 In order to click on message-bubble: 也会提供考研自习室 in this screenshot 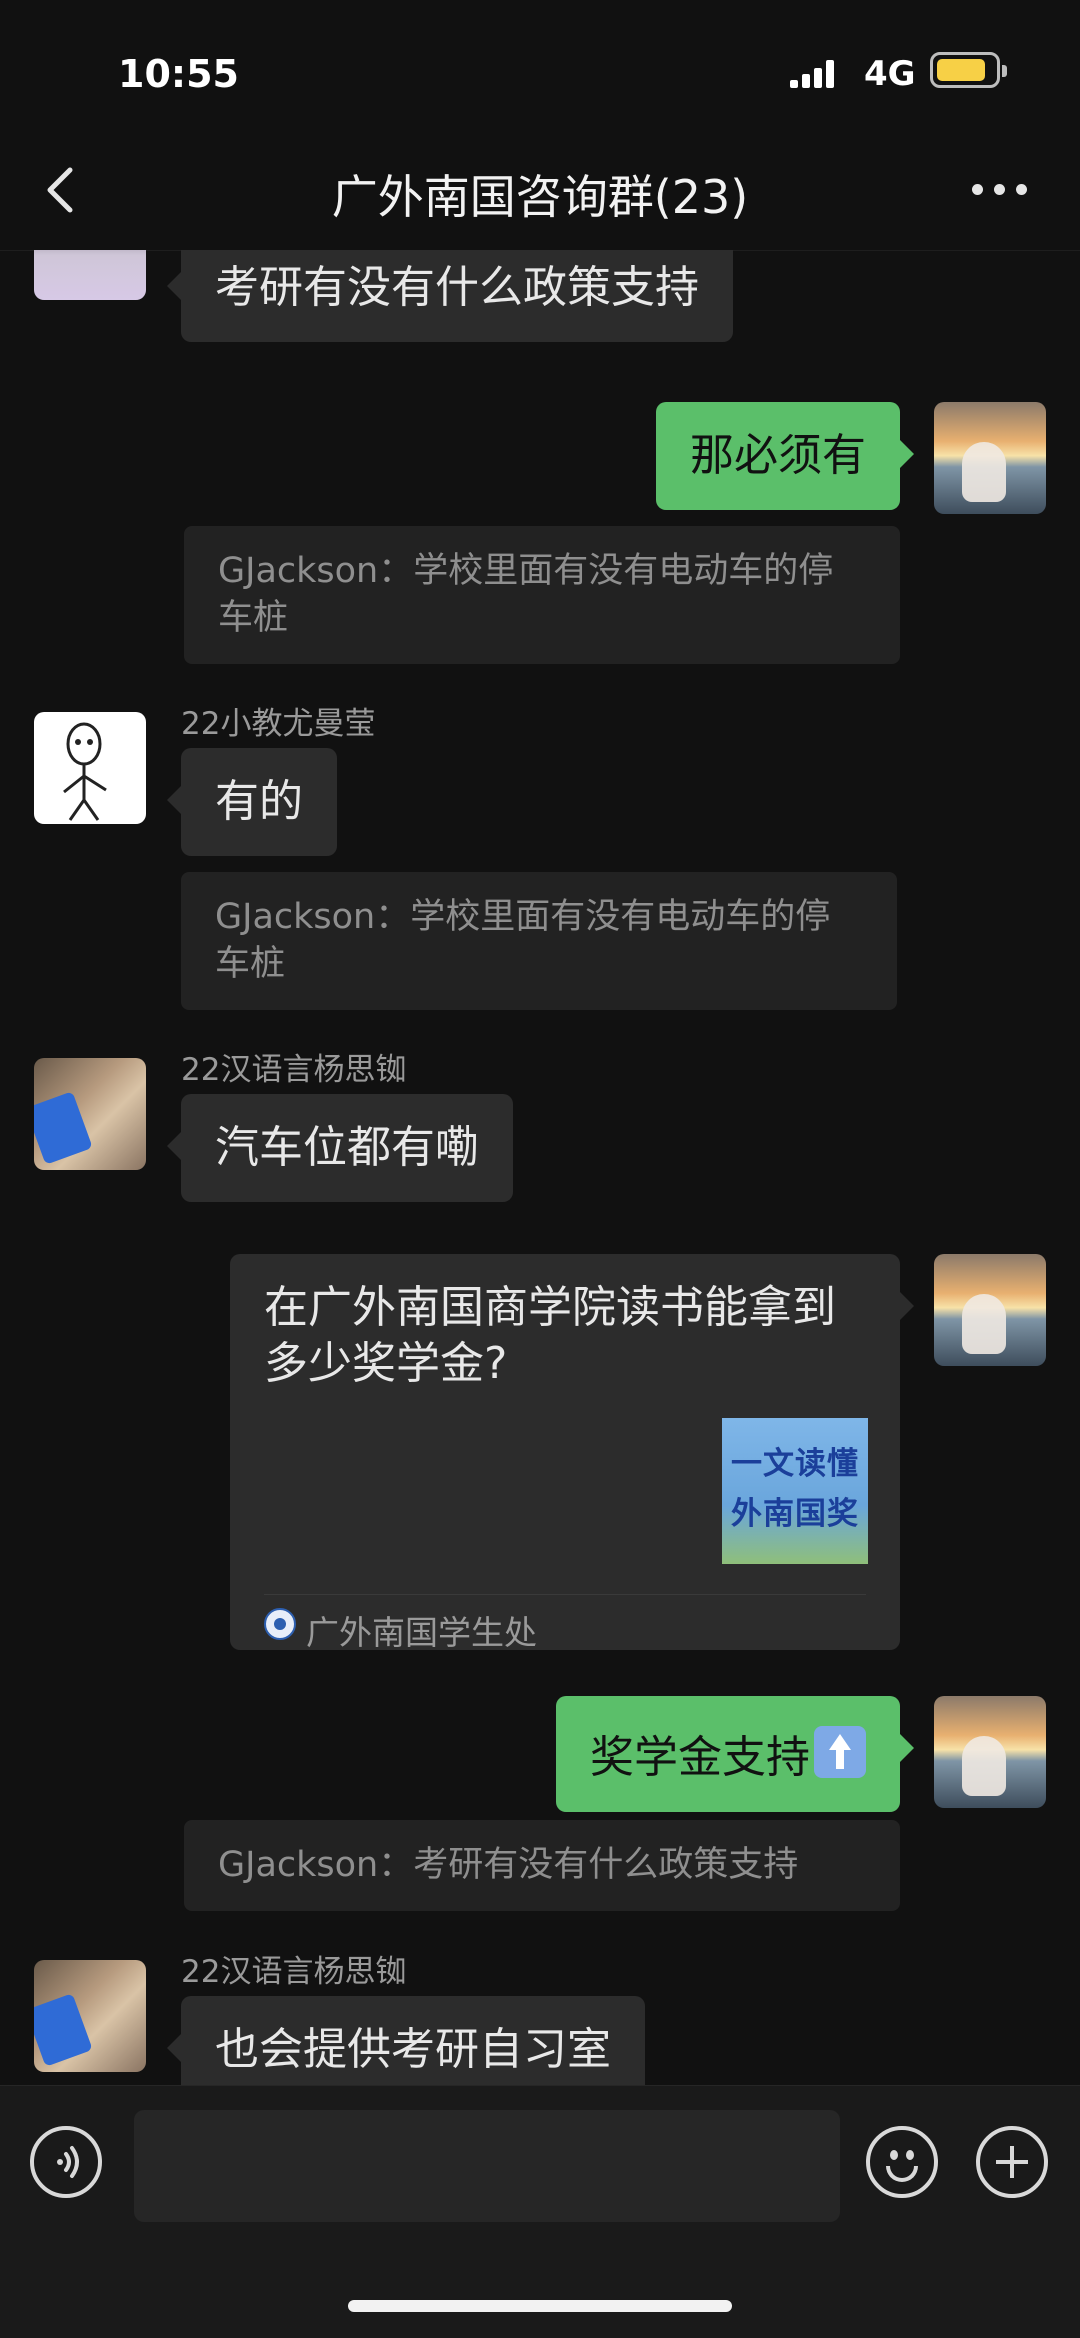, I will do `click(406, 2040)`.